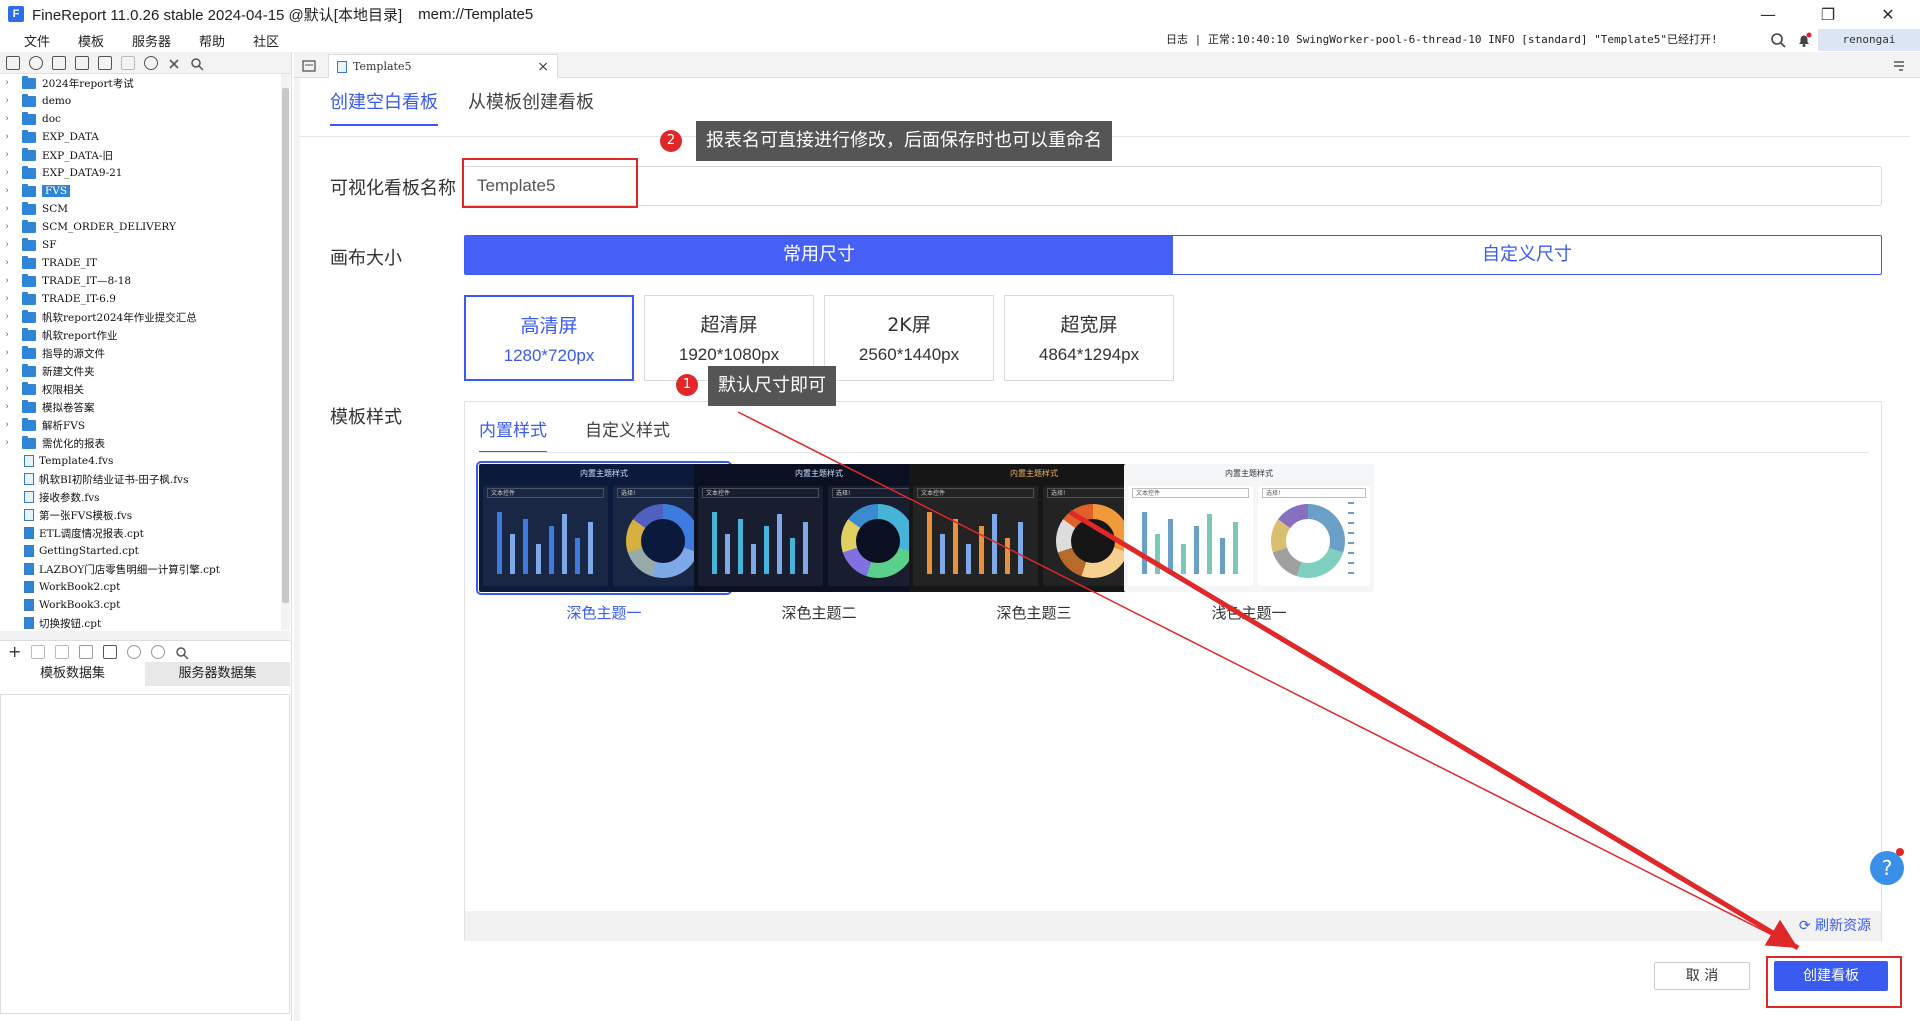 The height and width of the screenshot is (1021, 1920). I want to click on tree-scroll-thumb, so click(285, 345).